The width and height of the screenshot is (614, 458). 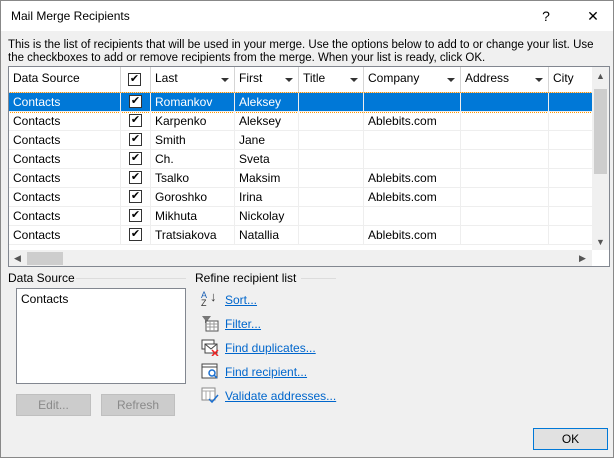 What do you see at coordinates (267, 159) in the screenshot?
I see `cell-first: Sveta` at bounding box center [267, 159].